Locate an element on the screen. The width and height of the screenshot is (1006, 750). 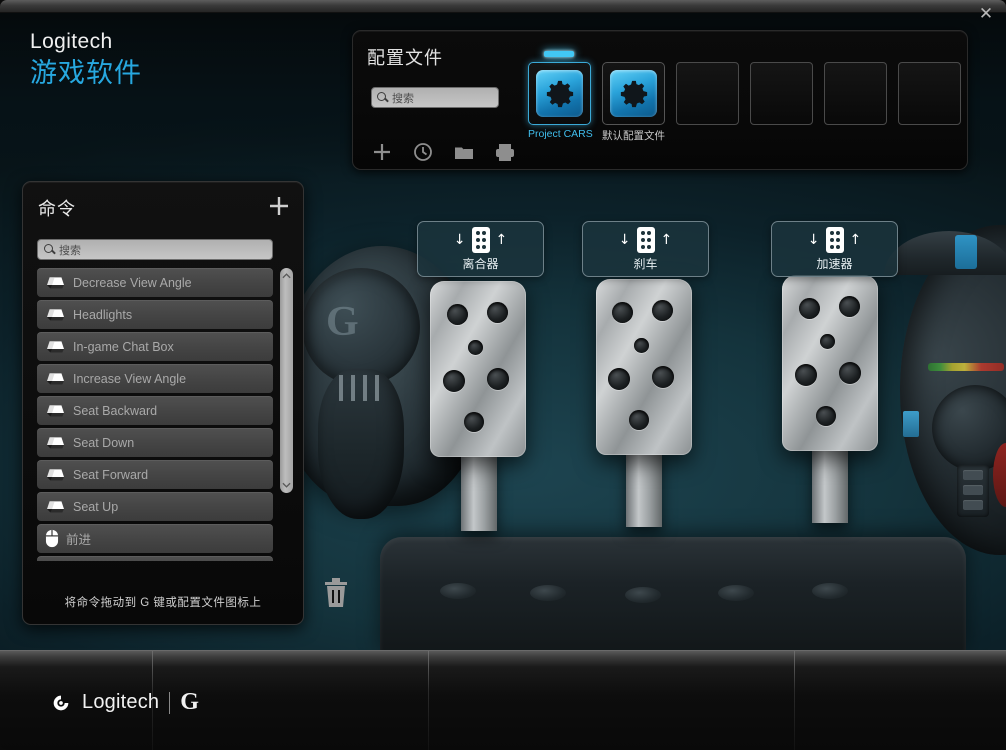
list-item: 前进 is located at coordinates (155, 538).